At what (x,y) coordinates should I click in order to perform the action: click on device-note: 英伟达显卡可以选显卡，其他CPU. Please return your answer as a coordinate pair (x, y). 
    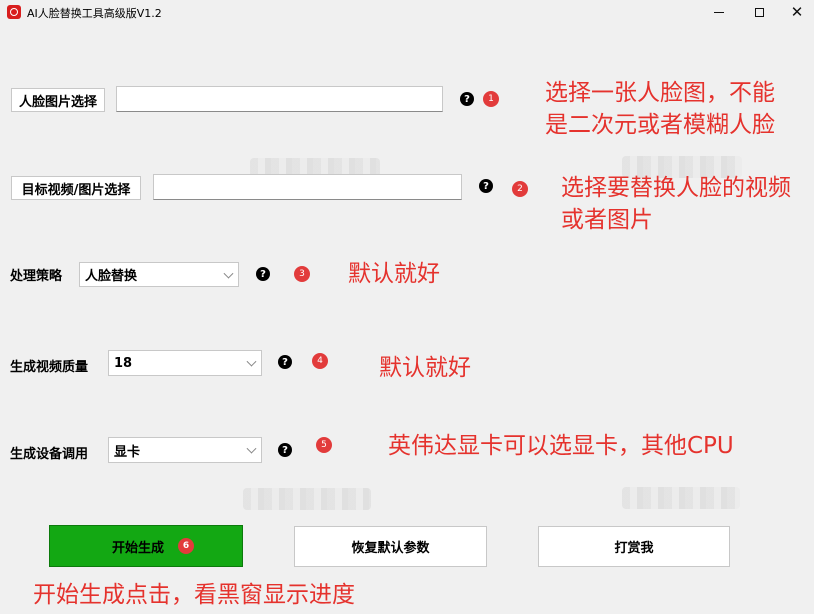
    Looking at the image, I should click on (561, 446).